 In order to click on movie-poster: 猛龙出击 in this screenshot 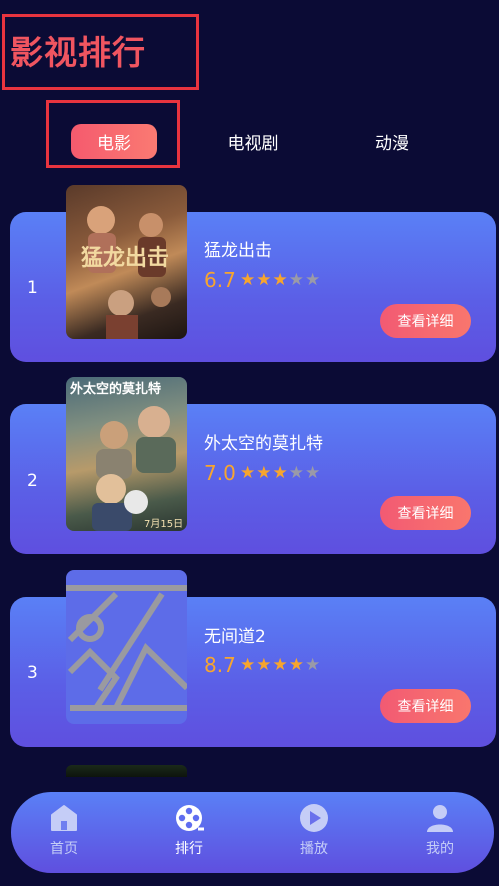, I will do `click(126, 262)`.